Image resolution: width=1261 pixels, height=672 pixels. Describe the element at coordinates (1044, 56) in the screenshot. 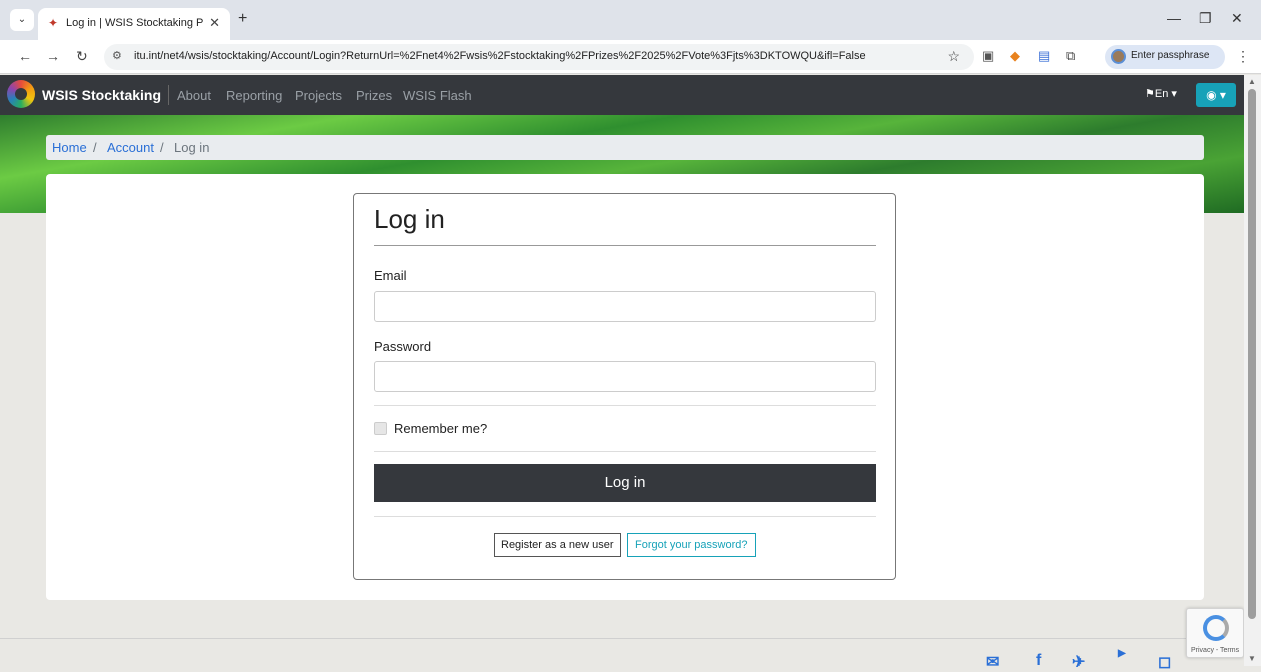

I see `translate-extension-icon: ▤` at that location.